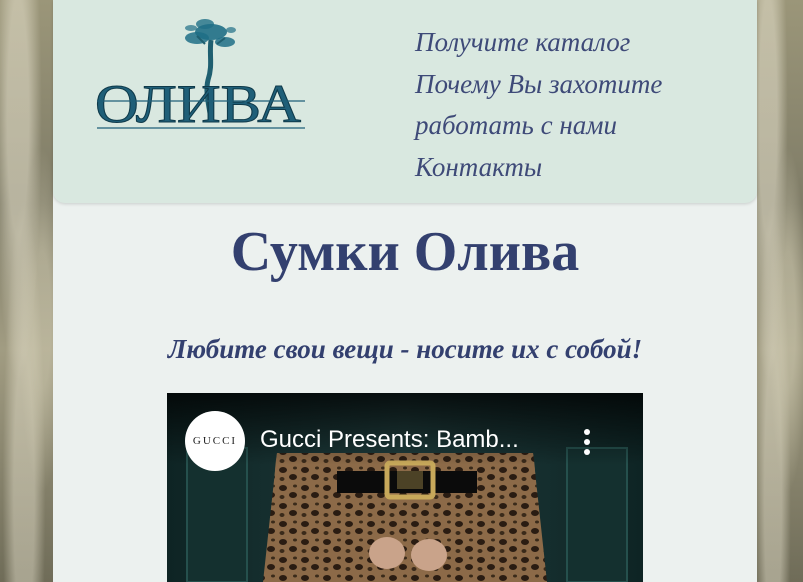 This screenshot has height=582, width=803. I want to click on more-vertical-icon, so click(587, 442).